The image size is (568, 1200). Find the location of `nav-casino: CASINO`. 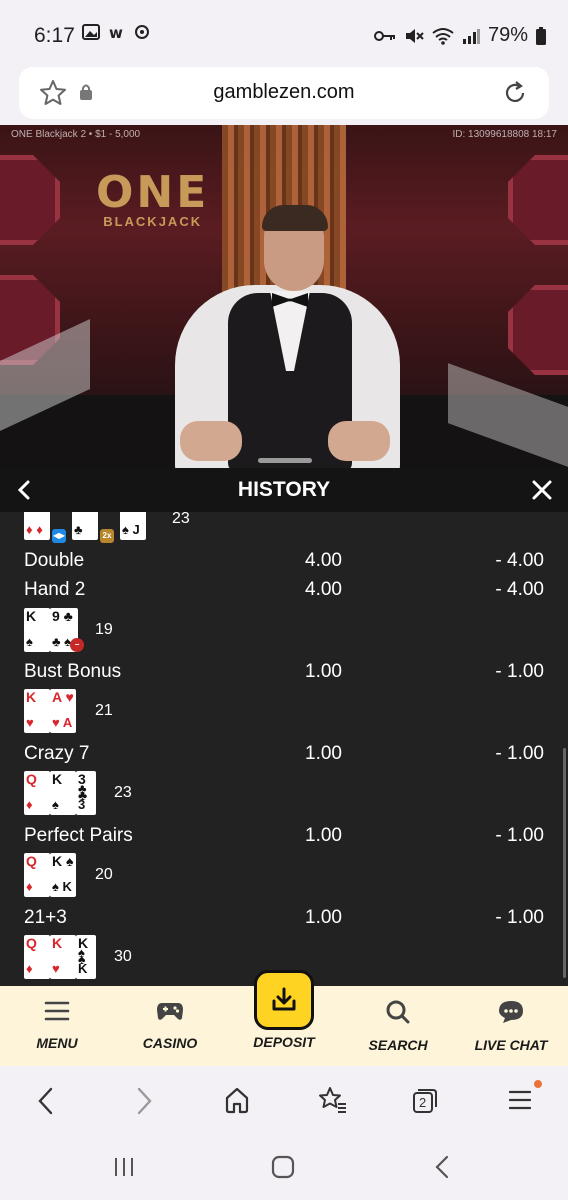

nav-casino: CASINO is located at coordinates (170, 1025).